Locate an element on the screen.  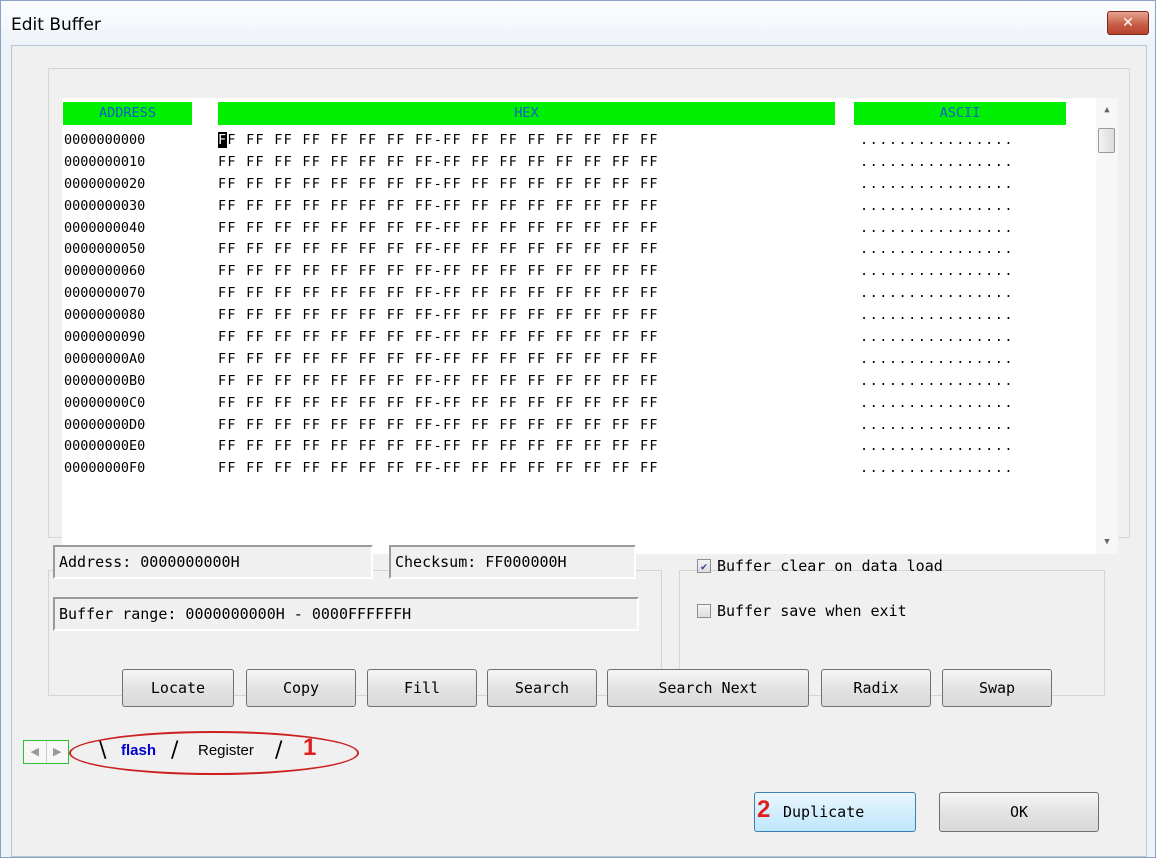
scroll-up-icon: ▲ is located at coordinates (1107, 110).